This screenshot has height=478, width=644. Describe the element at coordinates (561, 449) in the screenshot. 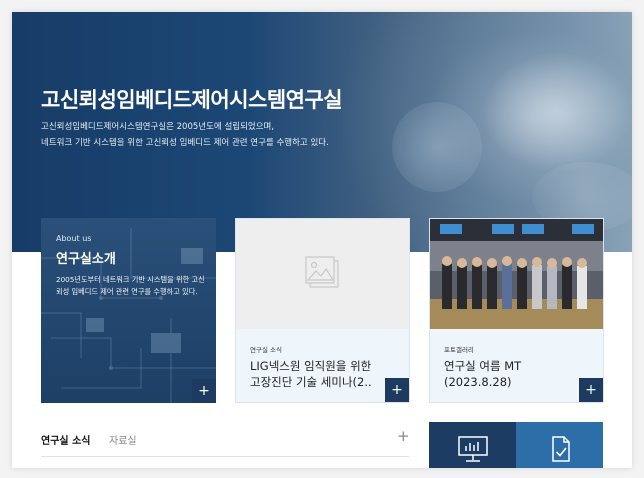

I see `document-check-icon` at that location.